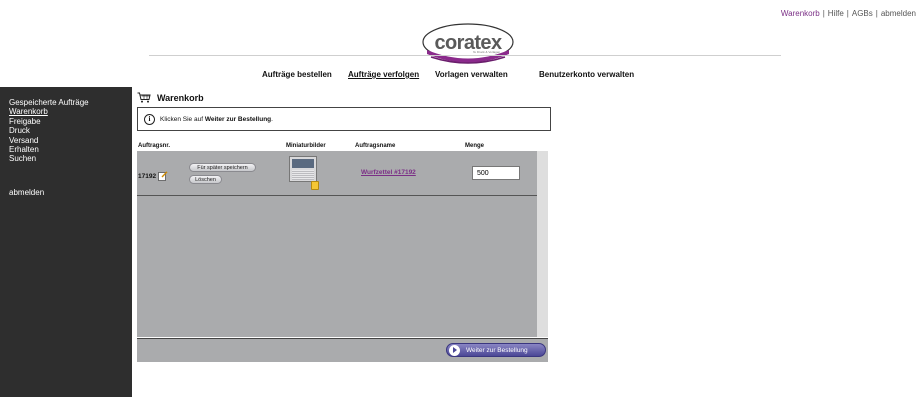 The image size is (918, 397). Describe the element at coordinates (70, 149) in the screenshot. I see `sidebar-item-received: Erhalten` at that location.